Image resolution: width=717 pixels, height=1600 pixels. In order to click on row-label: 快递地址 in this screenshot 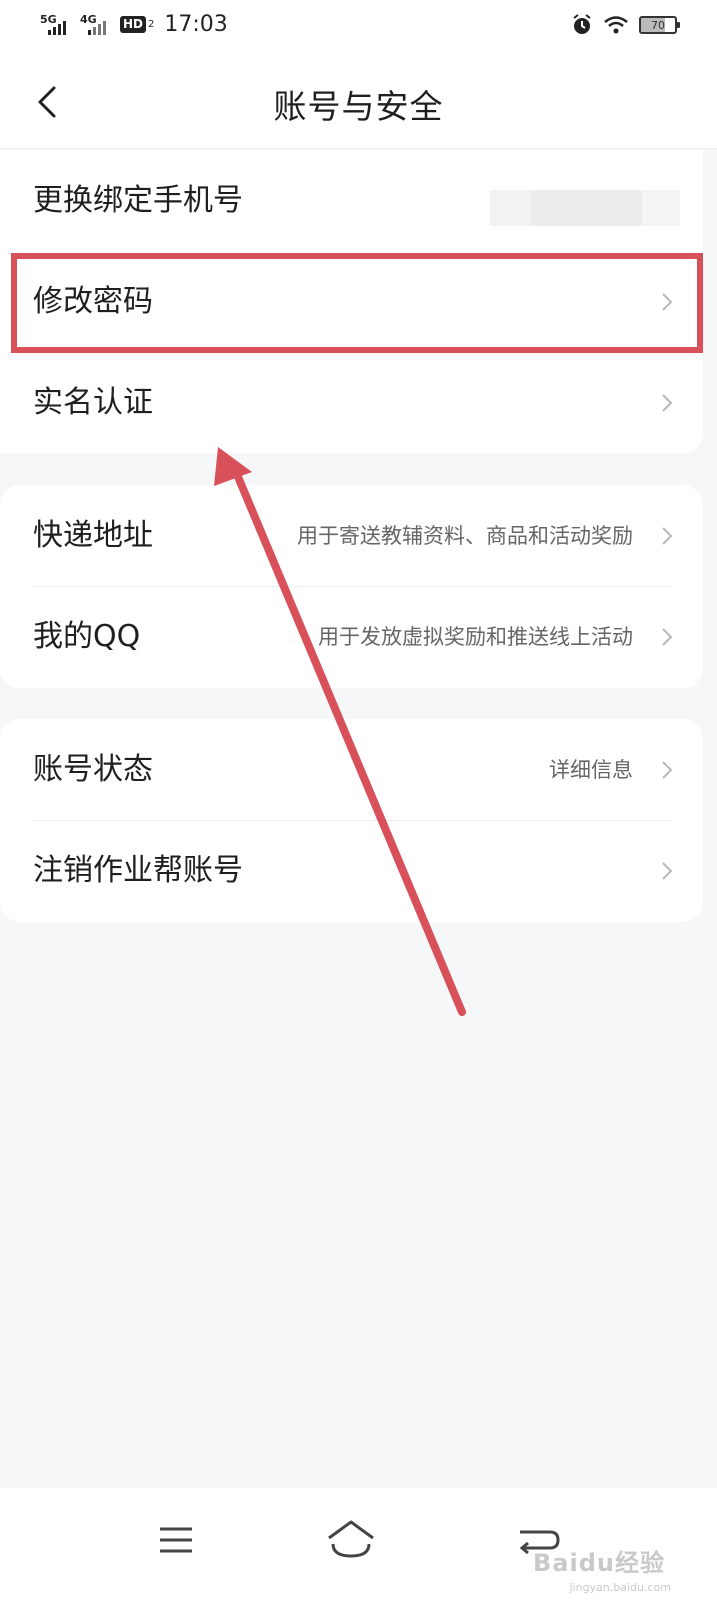, I will do `click(93, 535)`.